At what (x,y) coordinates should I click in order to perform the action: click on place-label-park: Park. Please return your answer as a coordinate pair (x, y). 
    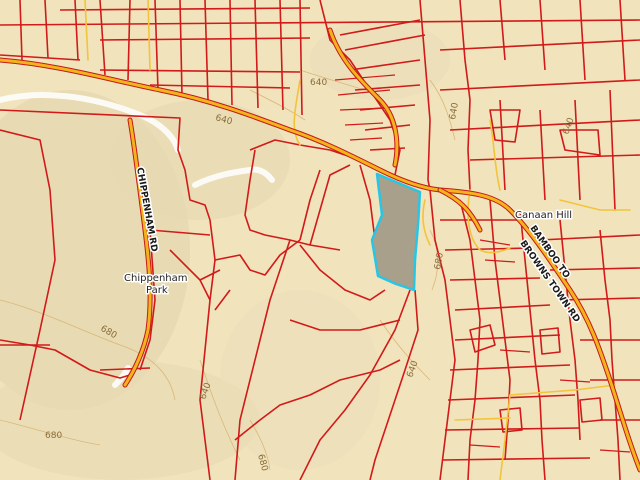
    Looking at the image, I should click on (157, 290).